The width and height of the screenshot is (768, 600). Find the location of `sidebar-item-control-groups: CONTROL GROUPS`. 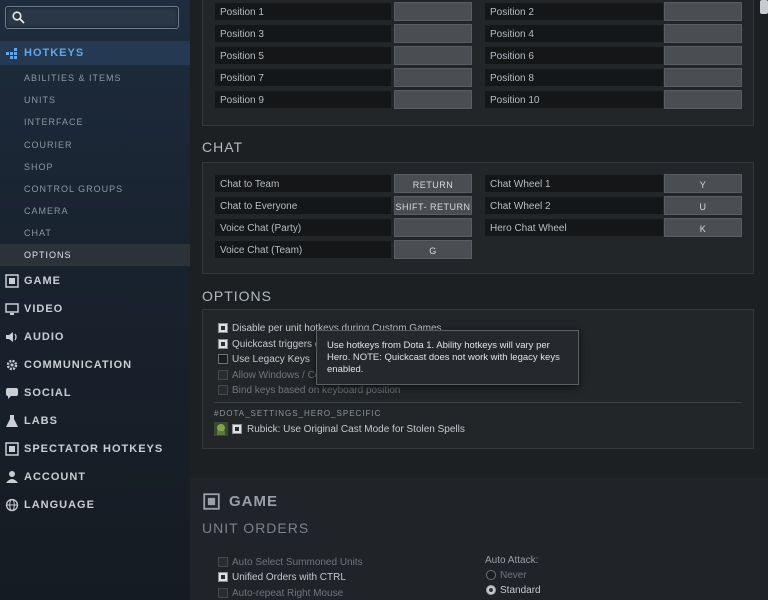

sidebar-item-control-groups: CONTROL GROUPS is located at coordinates (95, 189).